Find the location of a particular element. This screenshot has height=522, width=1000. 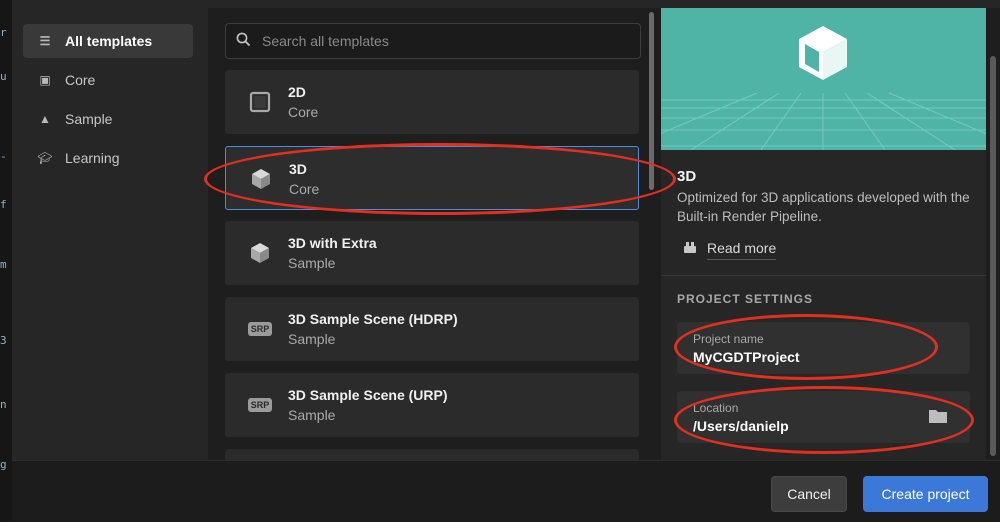

background-editor-strip: r u - f m 3 n g is located at coordinates (6, 260).